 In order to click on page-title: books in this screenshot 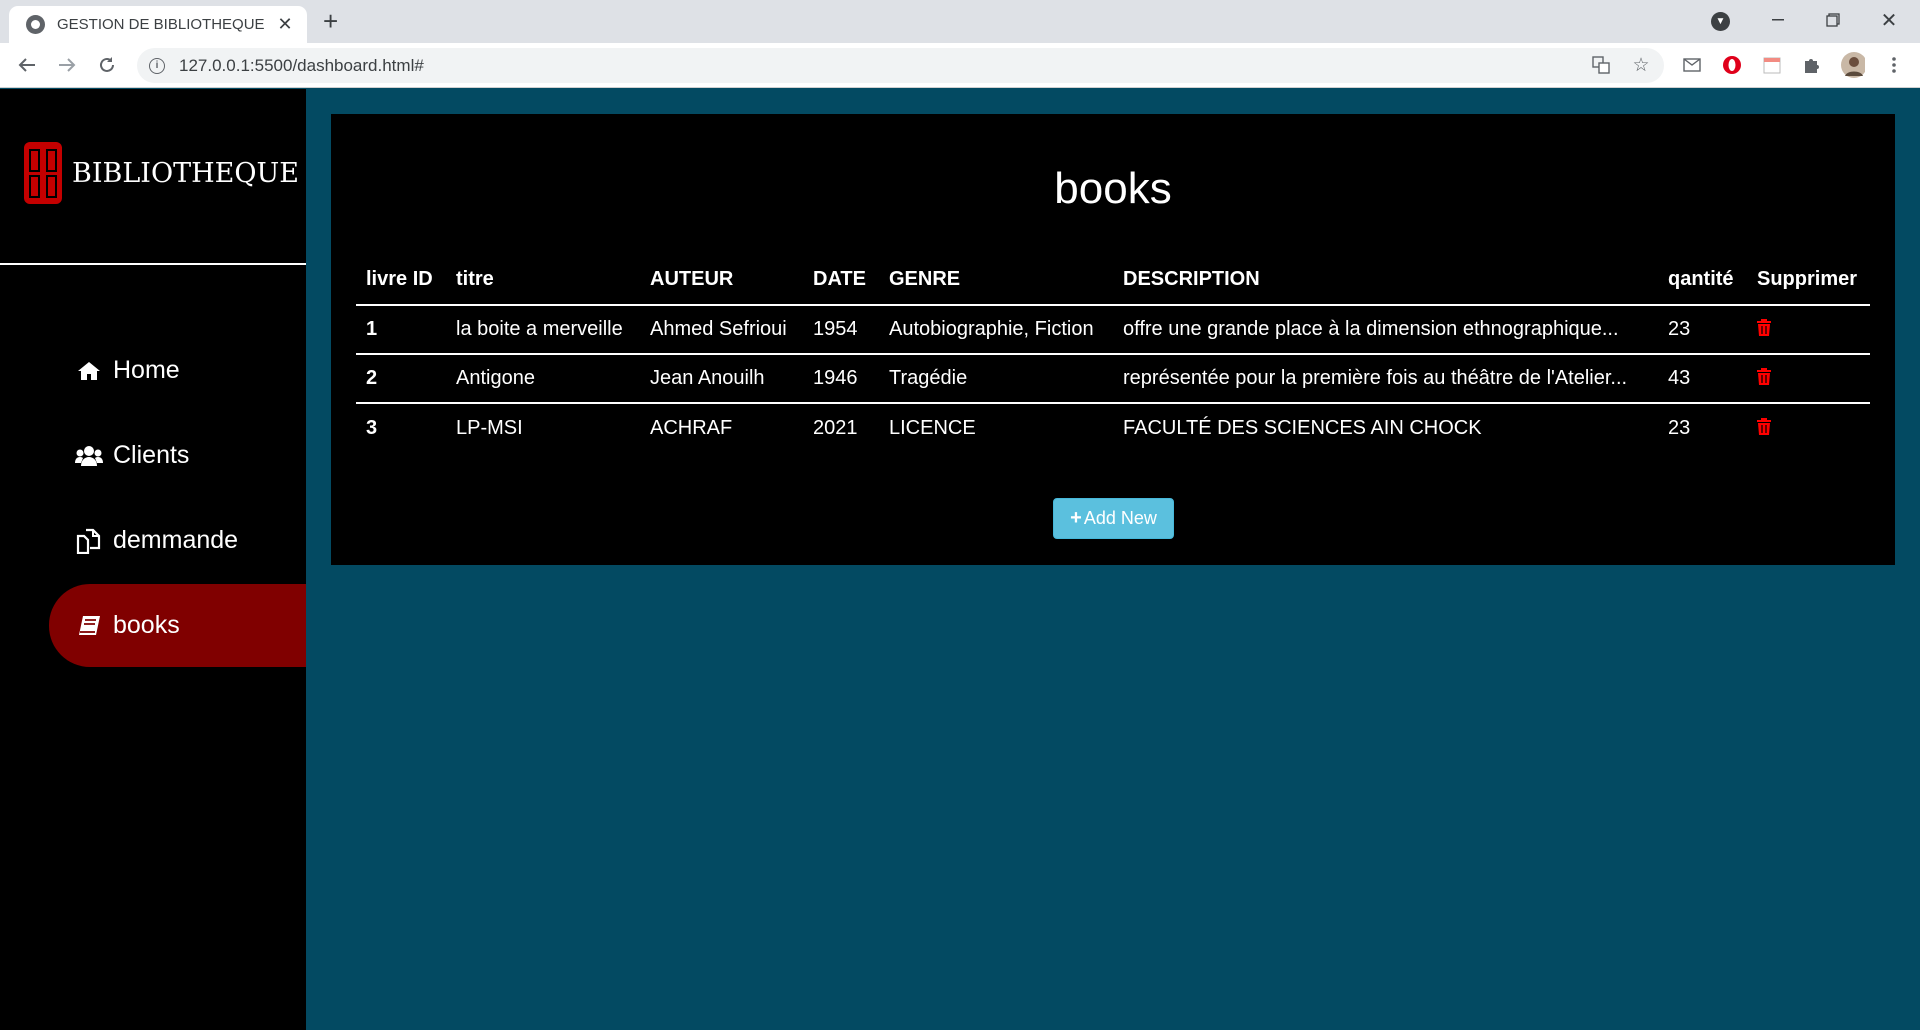, I will do `click(1113, 188)`.